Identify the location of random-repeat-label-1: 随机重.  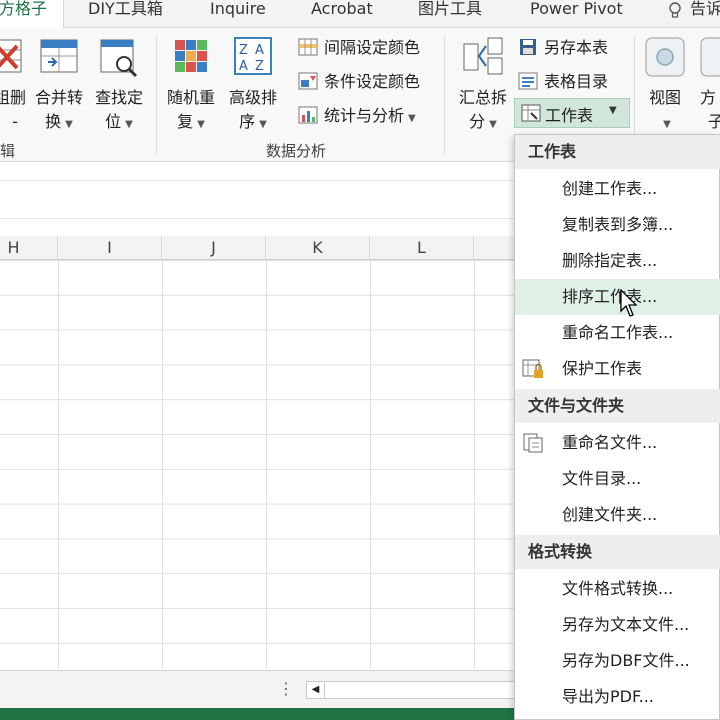
(190, 97).